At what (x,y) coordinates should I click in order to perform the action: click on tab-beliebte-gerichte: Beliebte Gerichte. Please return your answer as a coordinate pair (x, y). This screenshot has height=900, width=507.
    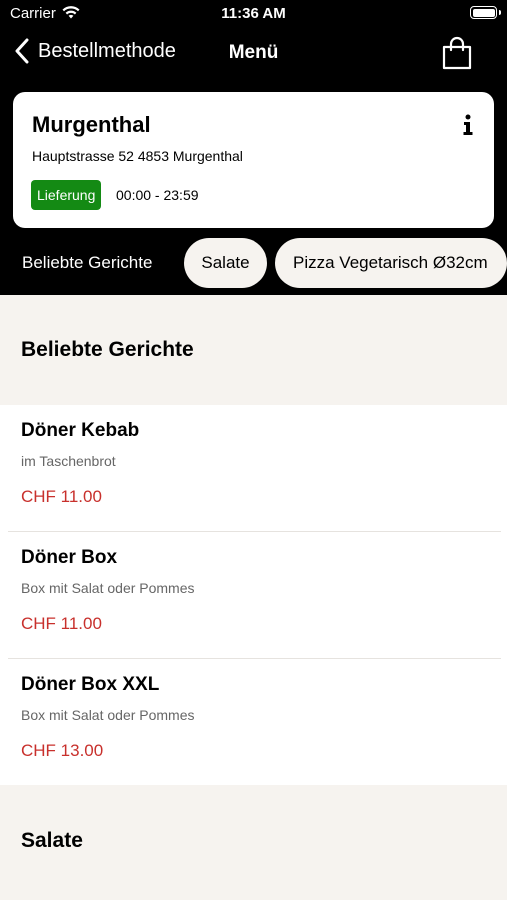
    Looking at the image, I should click on (87, 263).